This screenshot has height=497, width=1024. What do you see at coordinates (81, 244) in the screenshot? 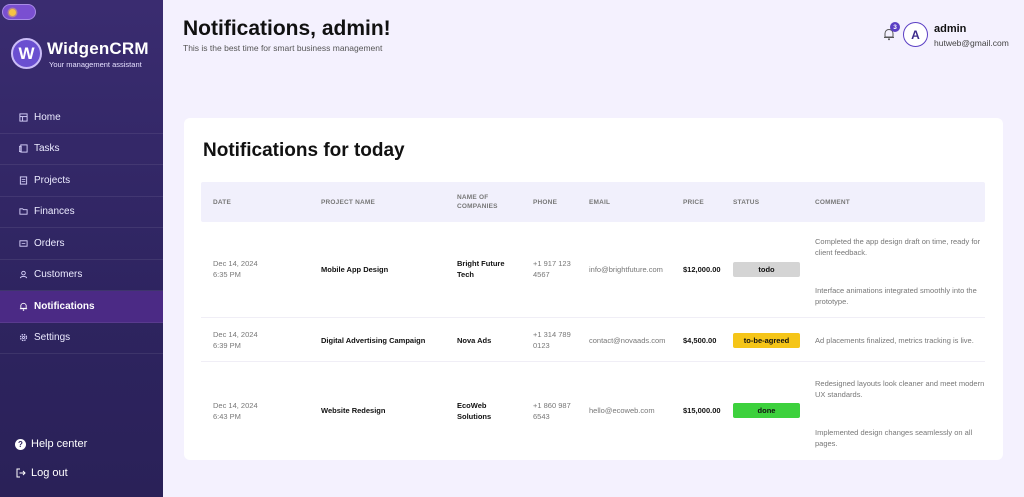
I see `sidebar-item-orders: Orders` at bounding box center [81, 244].